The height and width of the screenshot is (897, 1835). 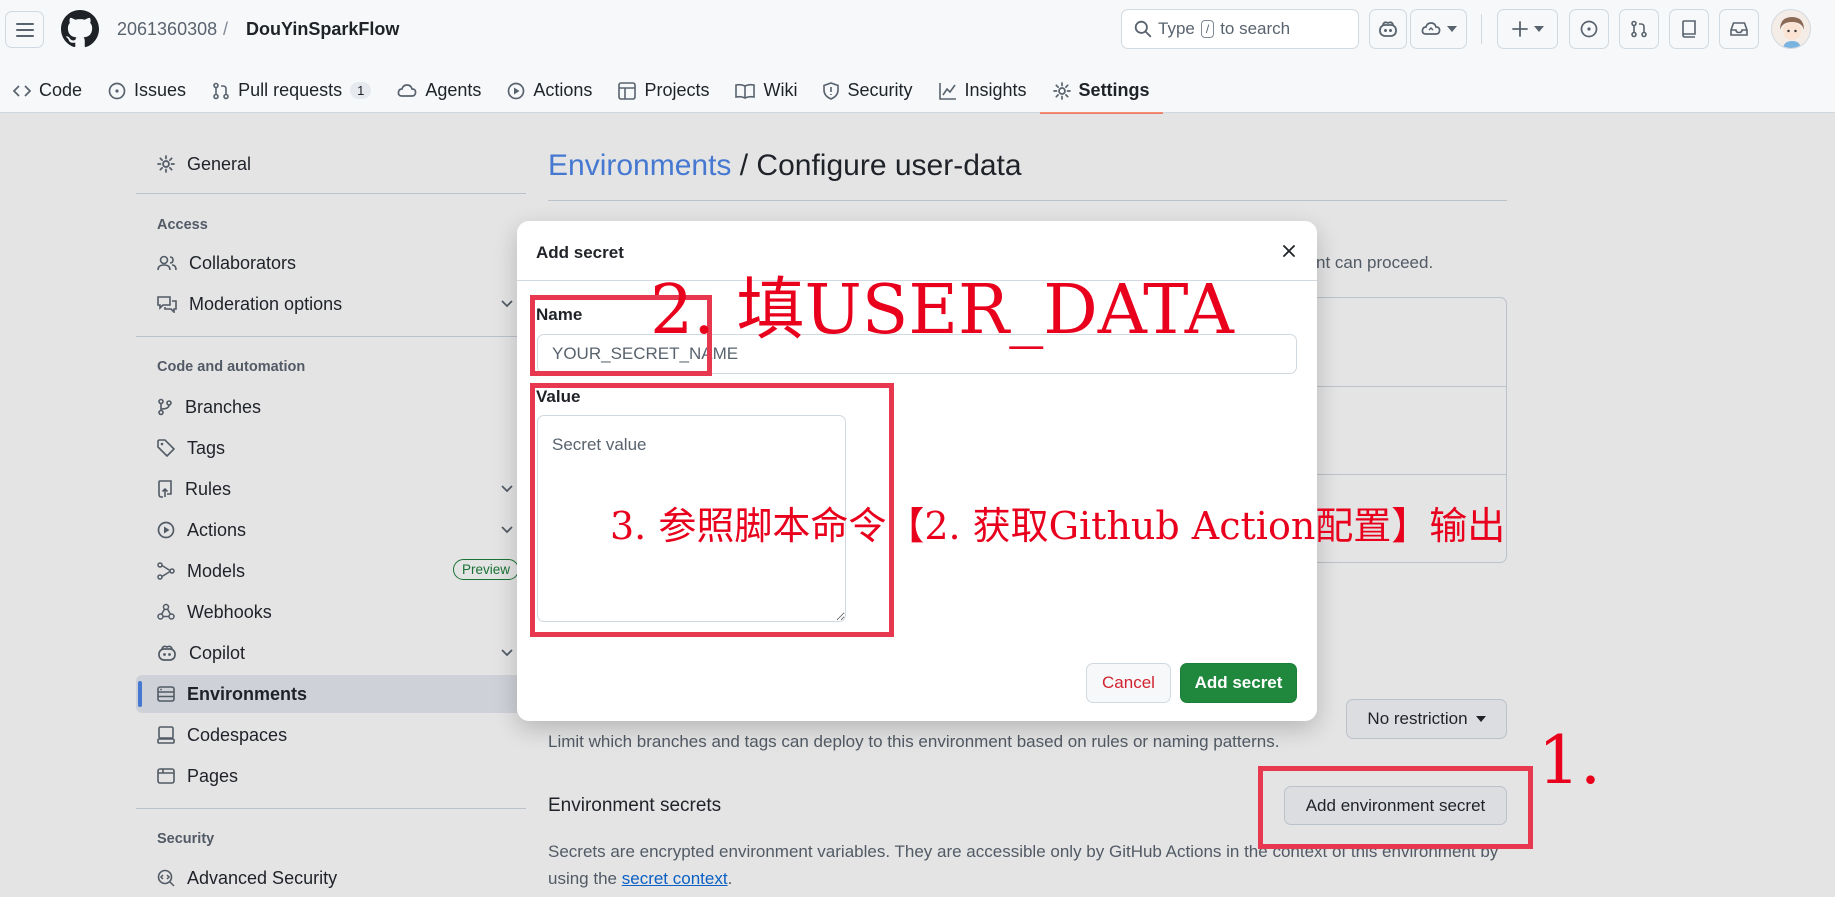 I want to click on shield-icon, so click(x=831, y=90).